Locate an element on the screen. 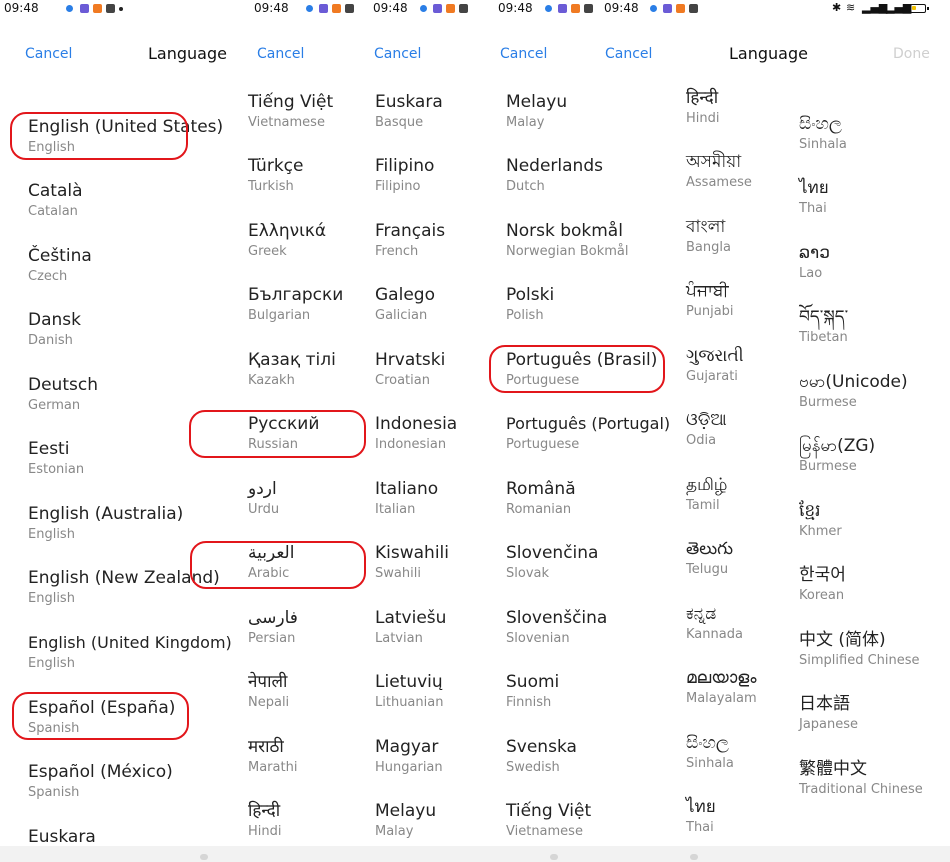  language-item: Galego Galician is located at coordinates (405, 314).